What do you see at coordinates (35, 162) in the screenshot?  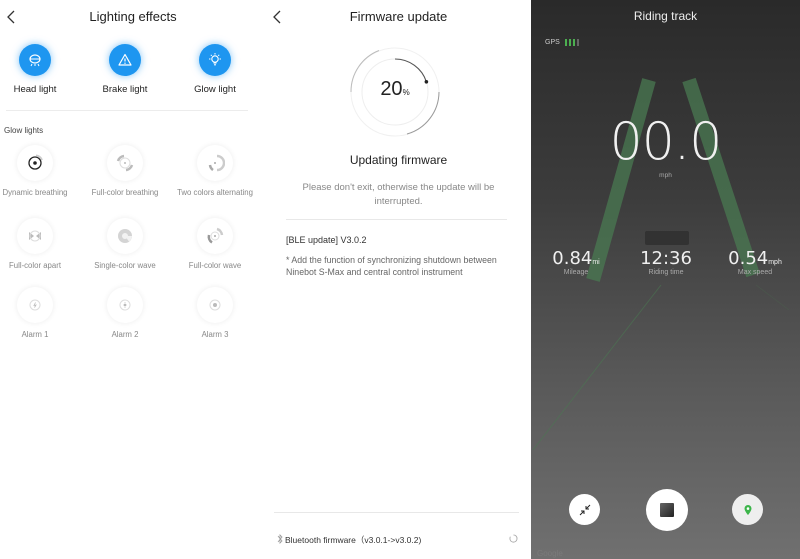 I see `dynamic-breathing-icon` at bounding box center [35, 162].